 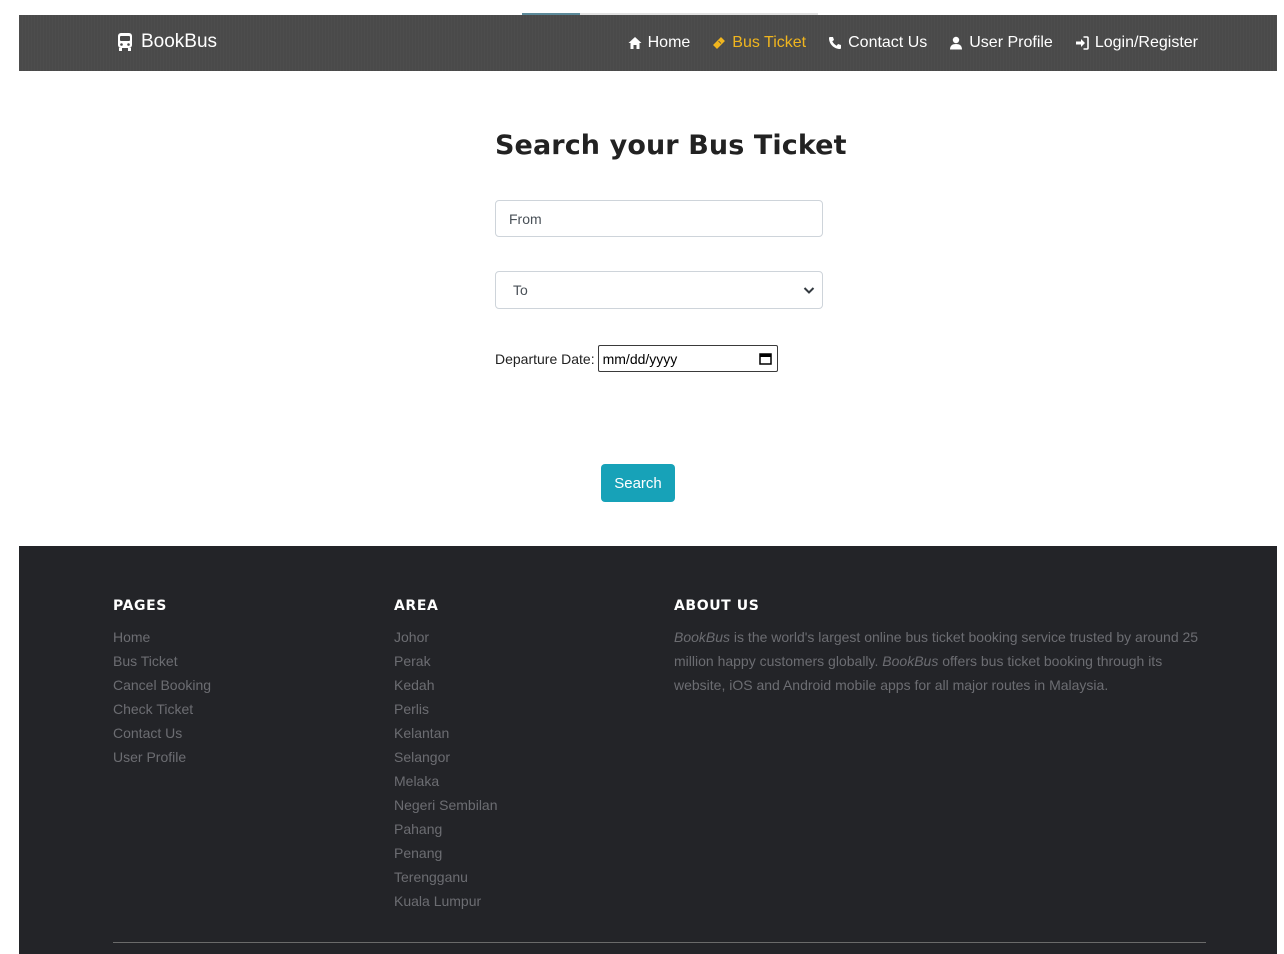 What do you see at coordinates (809, 290) in the screenshot?
I see `chevron-down-icon` at bounding box center [809, 290].